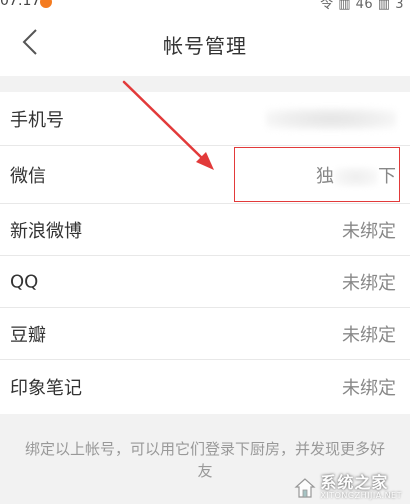 The image size is (410, 504). What do you see at coordinates (28, 176) in the screenshot?
I see `account-label-wechat: 微信` at bounding box center [28, 176].